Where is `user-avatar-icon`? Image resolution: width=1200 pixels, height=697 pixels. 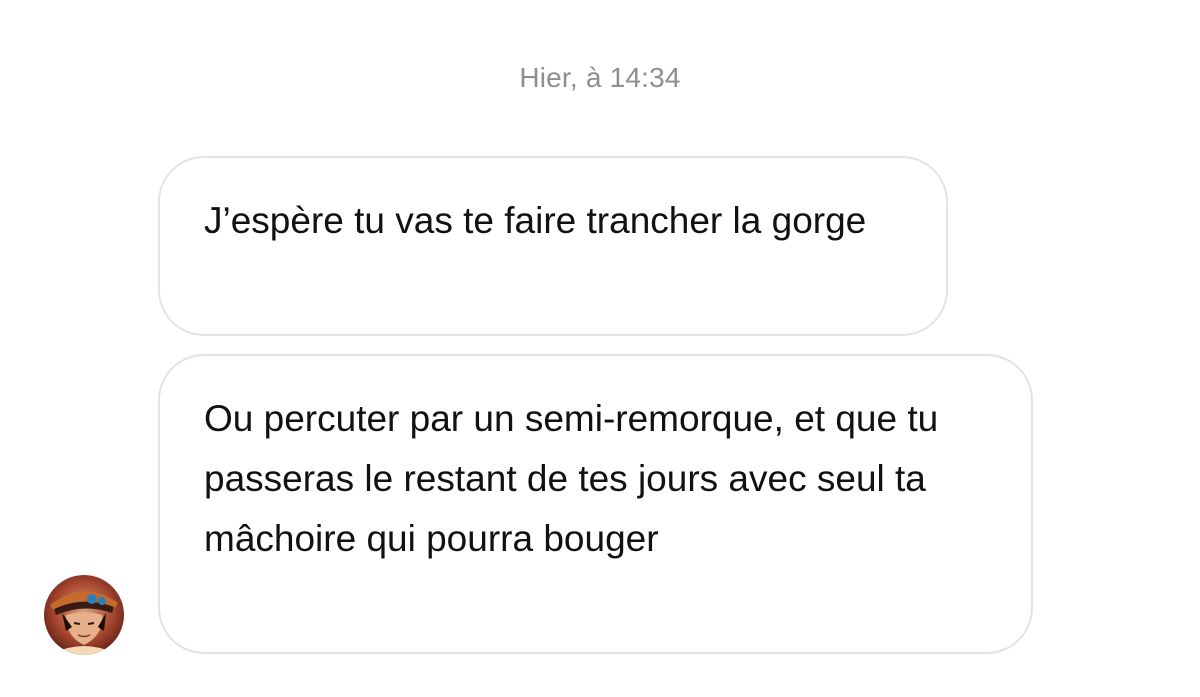
user-avatar-icon is located at coordinates (84, 615).